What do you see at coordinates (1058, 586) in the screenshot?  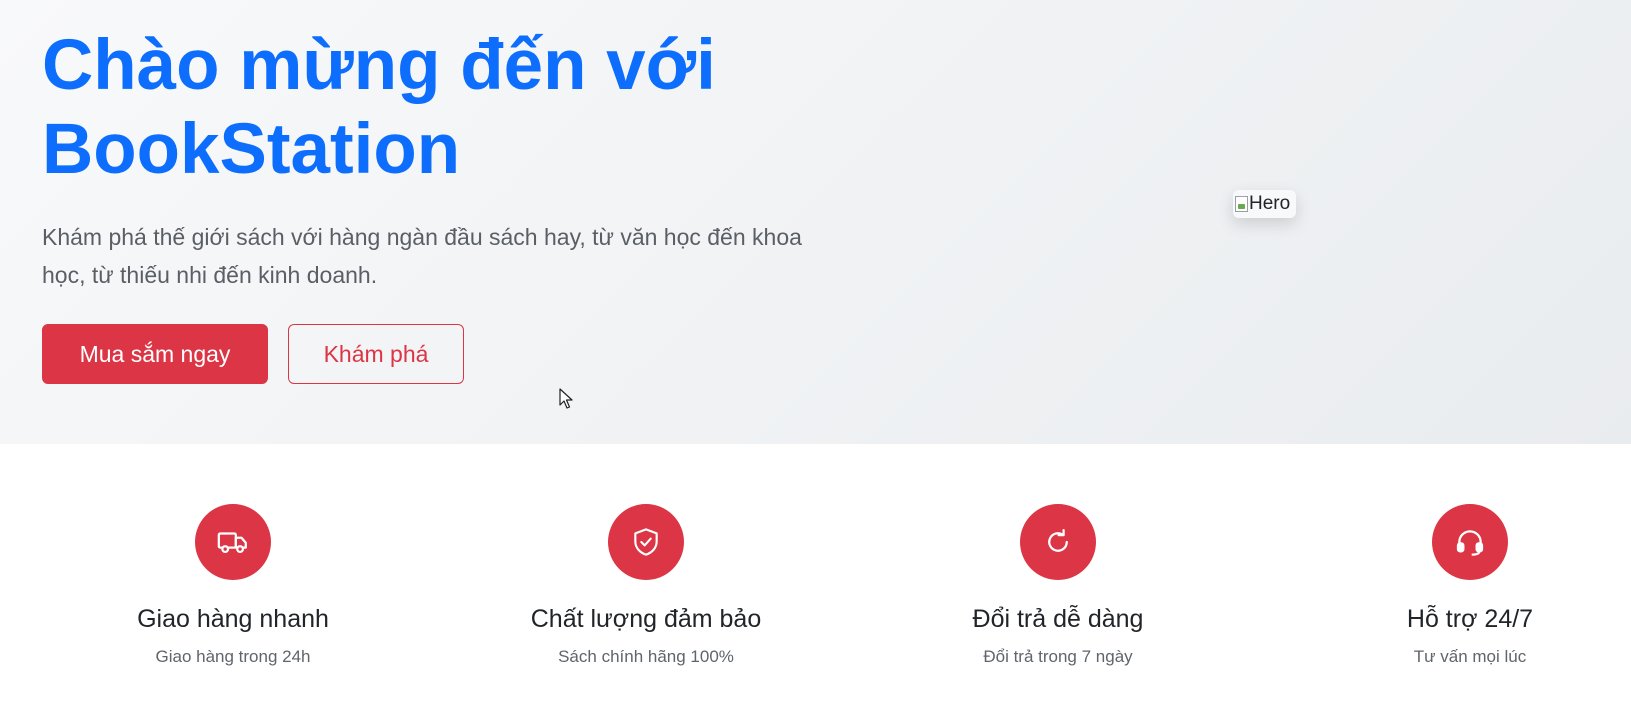 I see `feature-item-easy-return: Đổi trả dễ dàng Đổi trả trong 7 ngày` at bounding box center [1058, 586].